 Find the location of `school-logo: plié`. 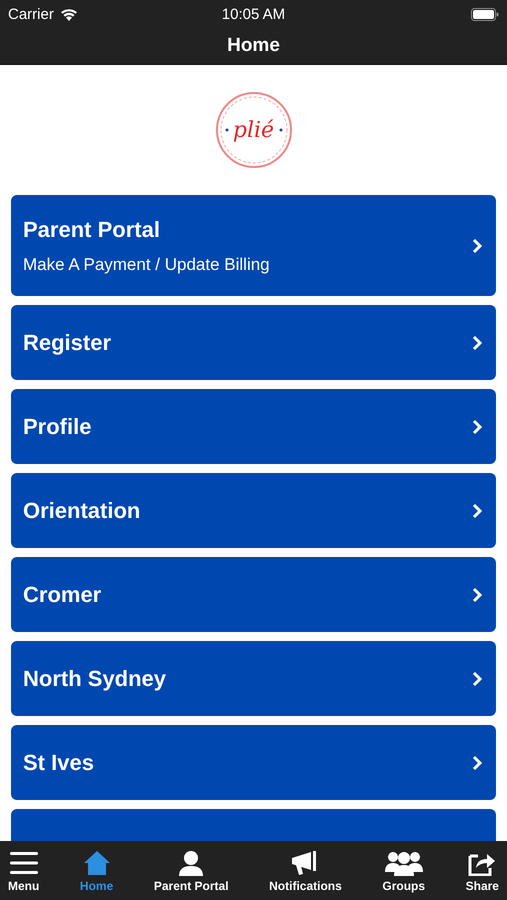

school-logo: plié is located at coordinates (254, 130).